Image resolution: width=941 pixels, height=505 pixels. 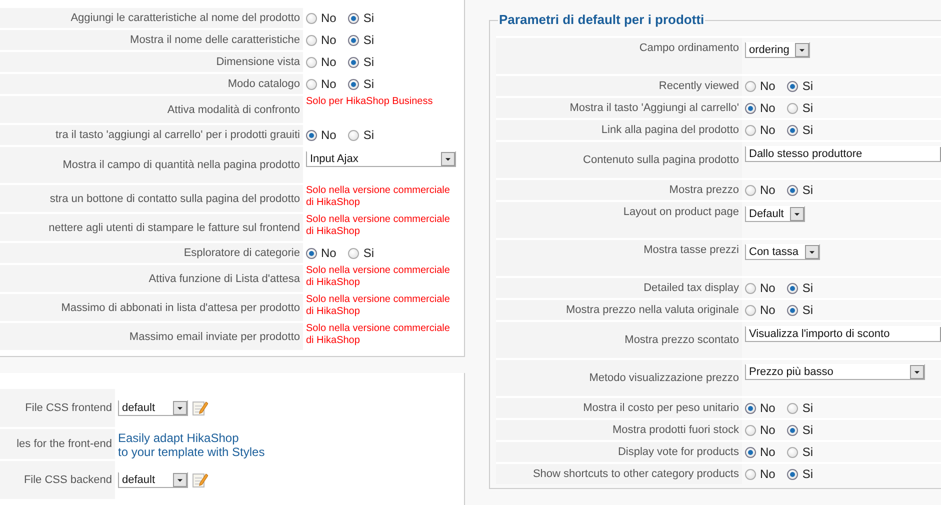 What do you see at coordinates (215, 40) in the screenshot?
I see `field-label: Mostra il nome delle caratteristiche` at bounding box center [215, 40].